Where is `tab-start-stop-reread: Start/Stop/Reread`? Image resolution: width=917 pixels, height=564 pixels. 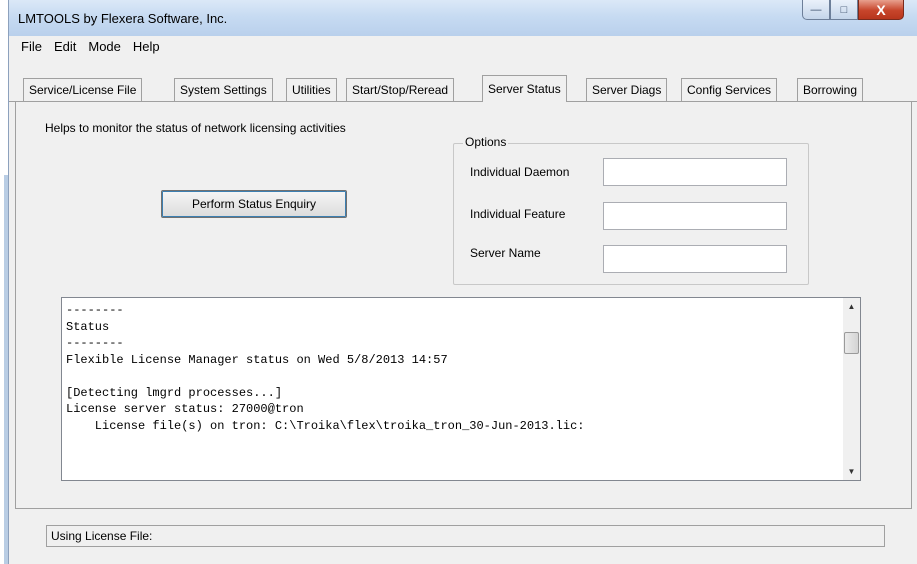
tab-start-stop-reread: Start/Stop/Reread is located at coordinates (400, 89).